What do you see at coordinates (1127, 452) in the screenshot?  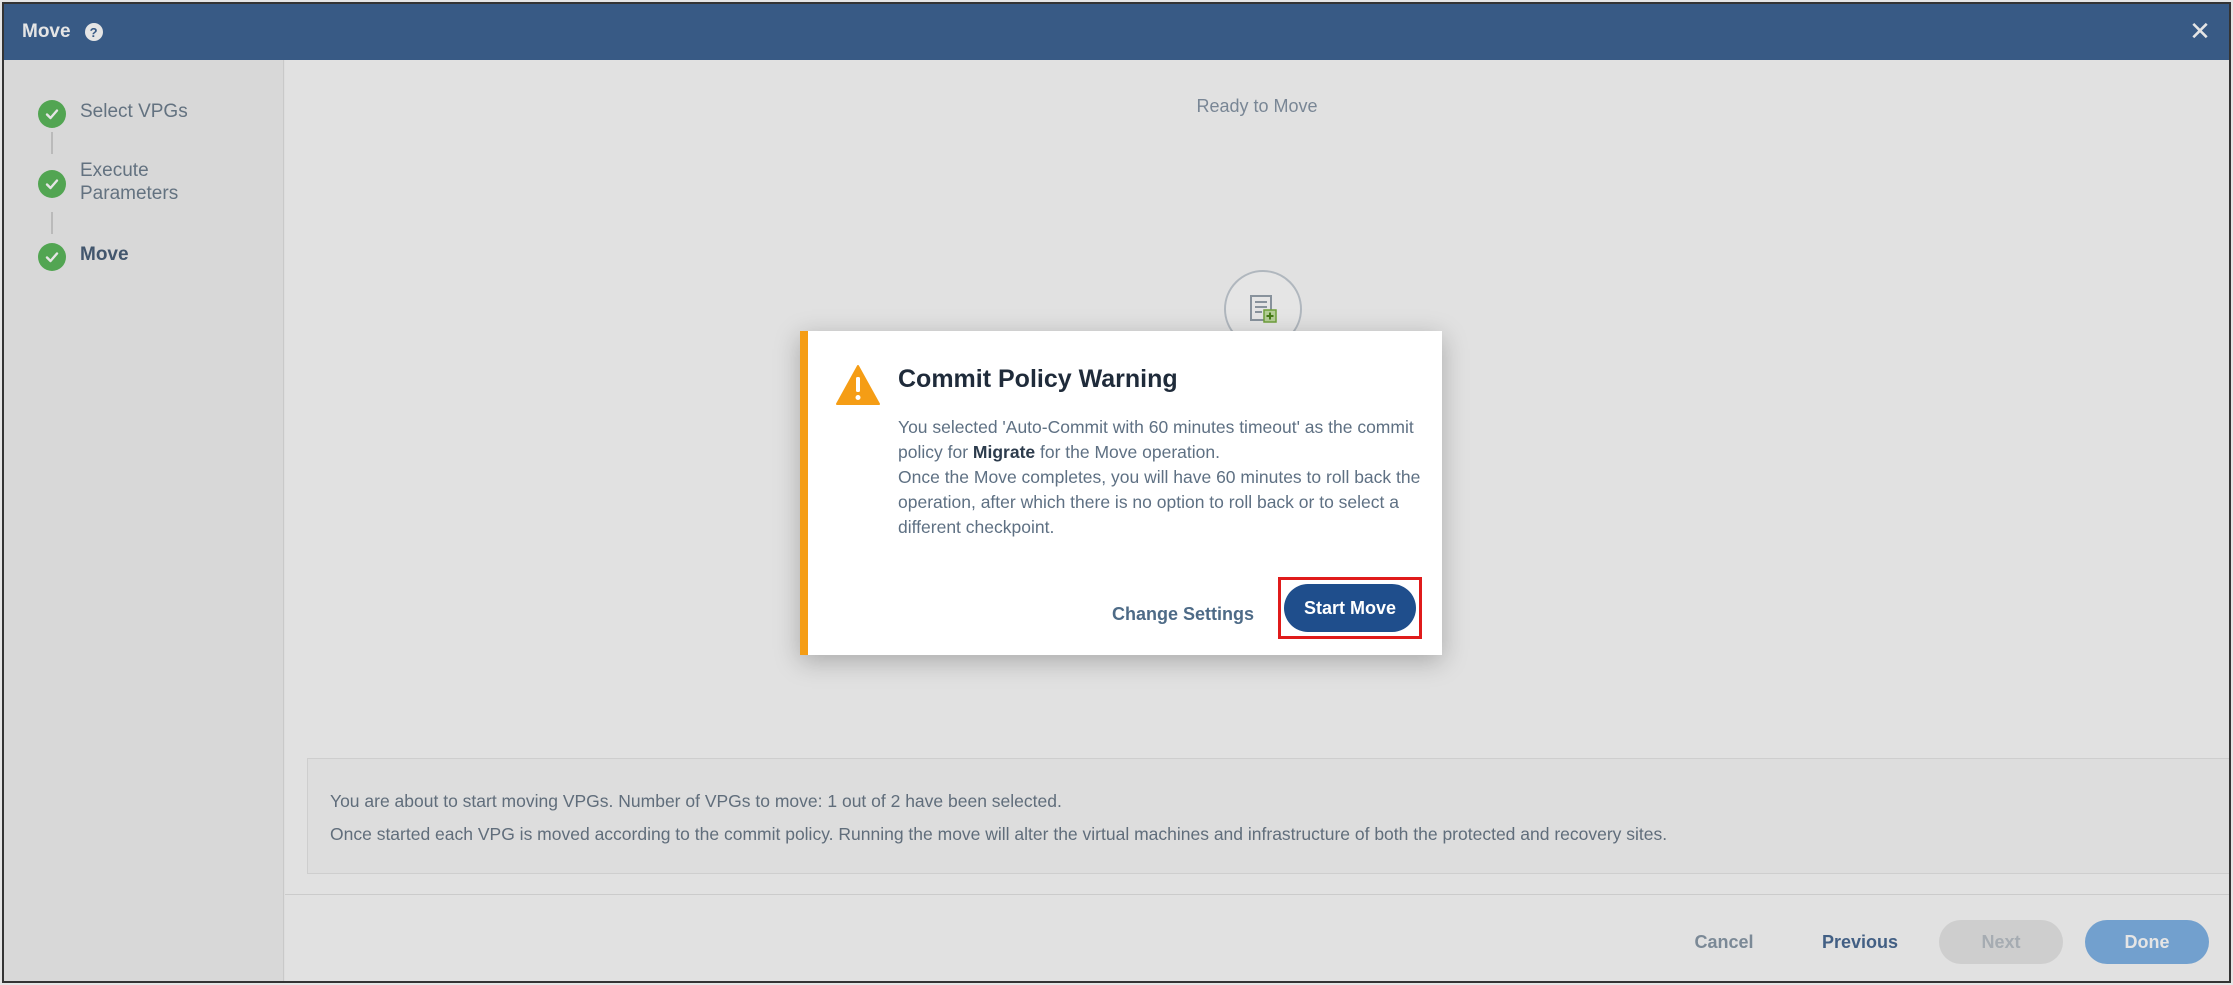 I see `dialog-message-text: for the Move operation.` at bounding box center [1127, 452].